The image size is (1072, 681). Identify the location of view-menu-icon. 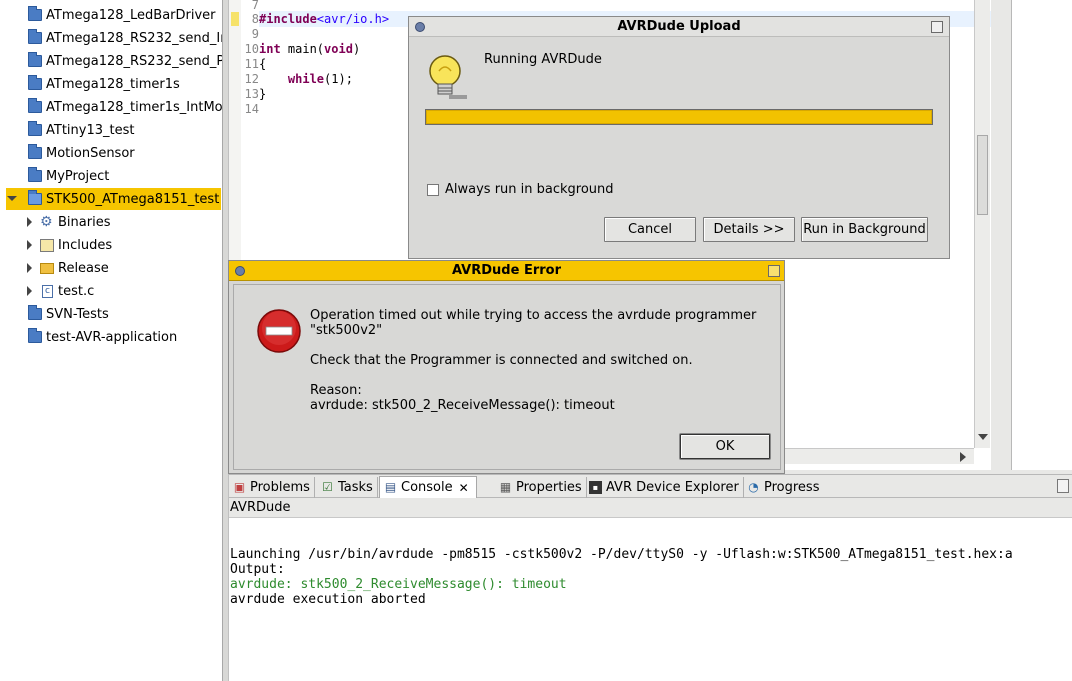
(1063, 486).